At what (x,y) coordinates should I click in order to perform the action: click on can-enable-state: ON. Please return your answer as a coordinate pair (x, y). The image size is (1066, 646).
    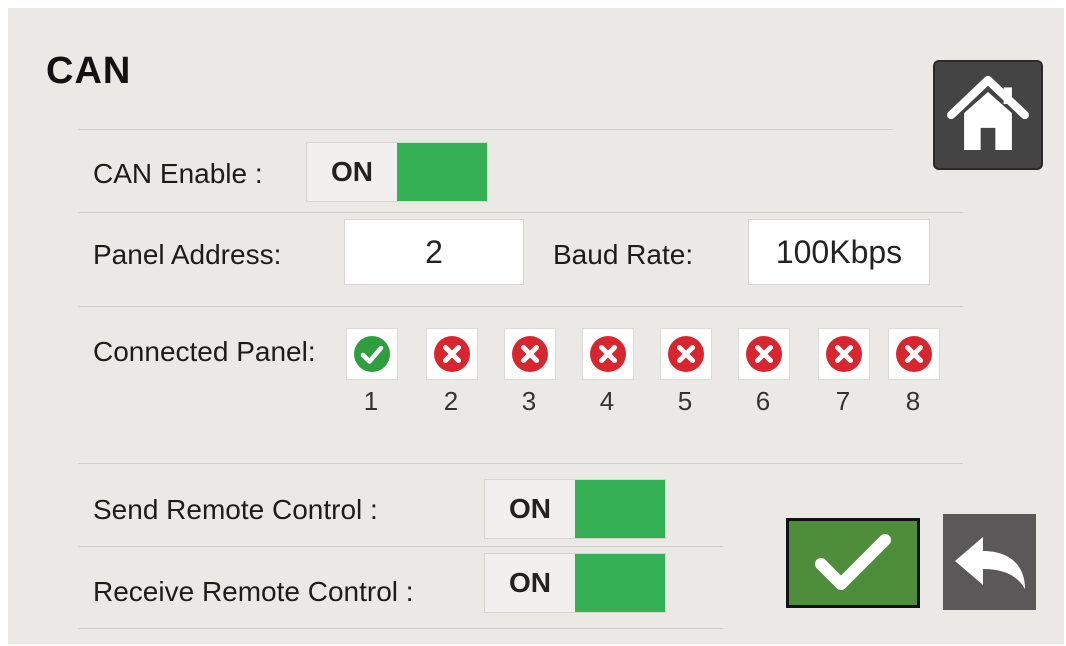
    Looking at the image, I should click on (352, 171).